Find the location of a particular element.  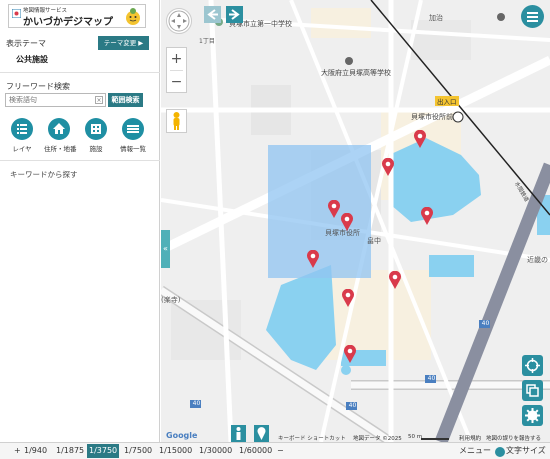

scale-decrease-button: − is located at coordinates (280, 451).